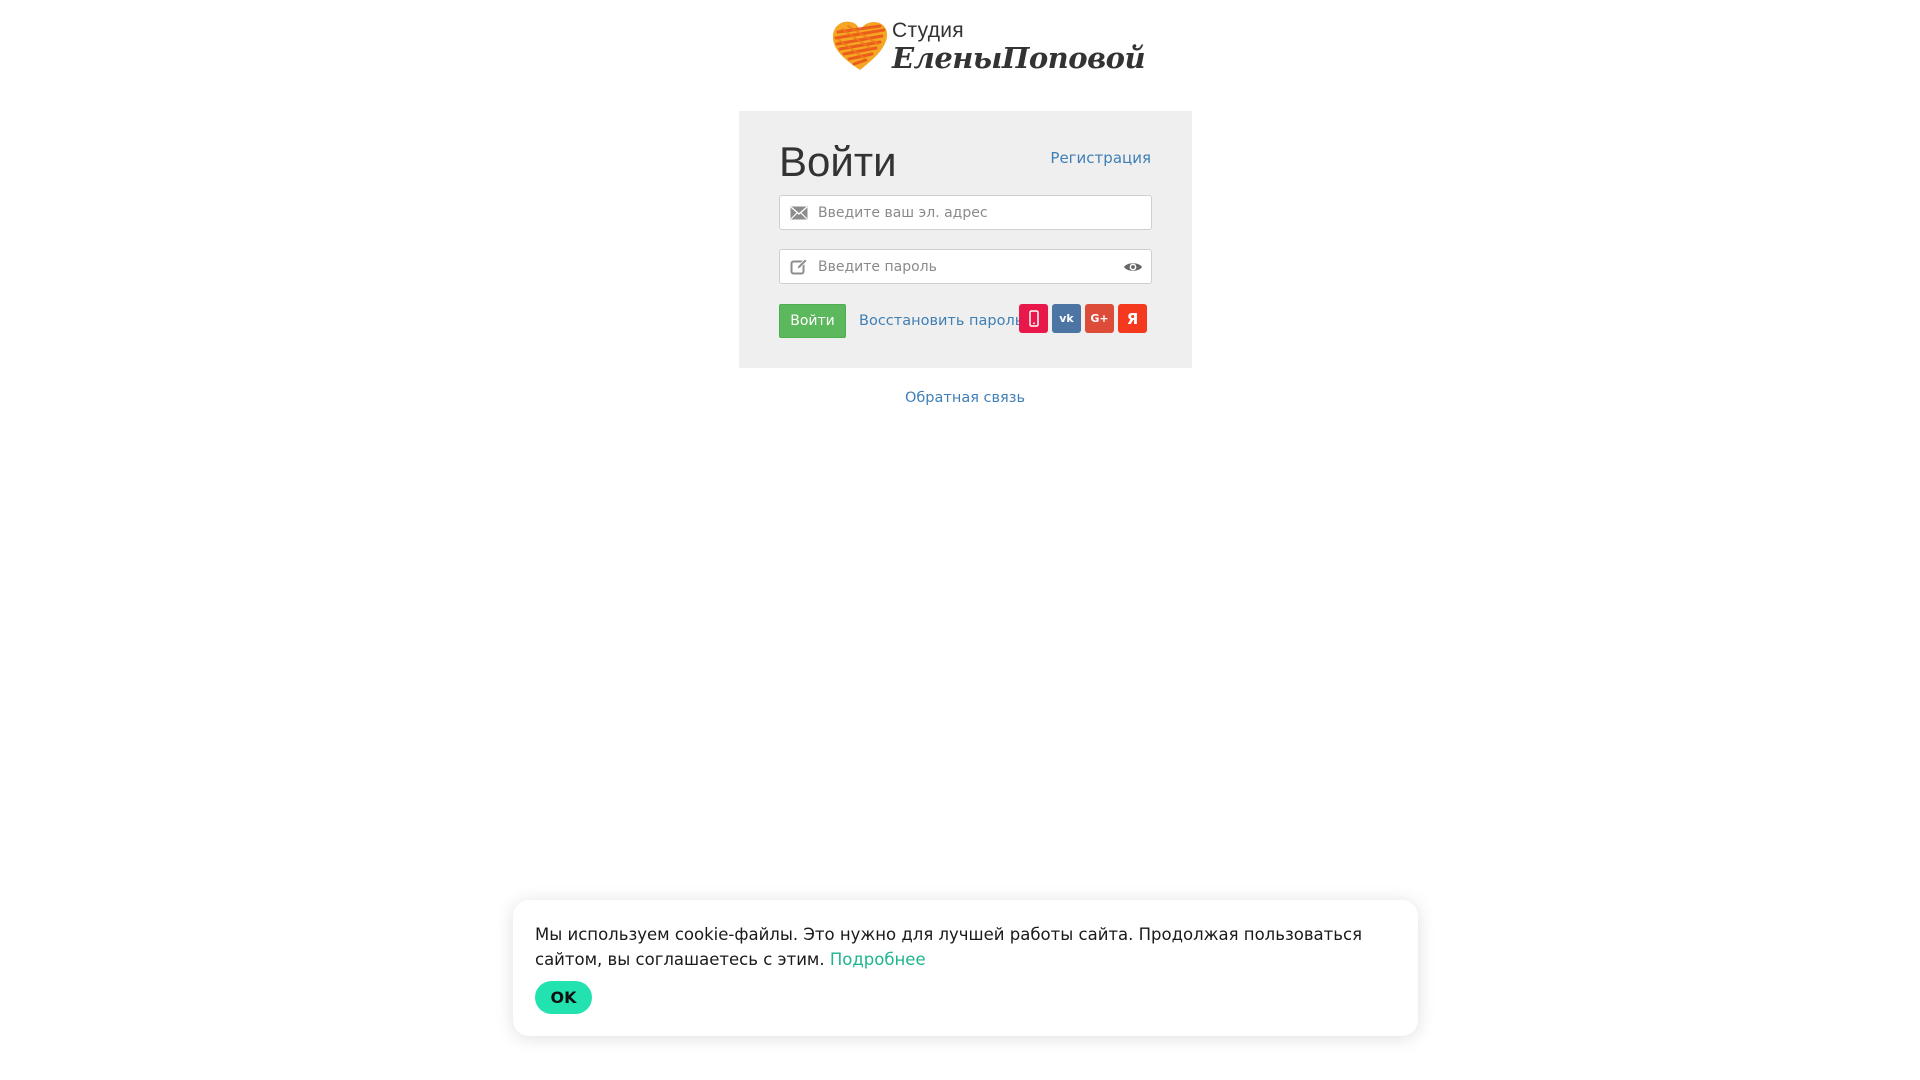 The width and height of the screenshot is (1920, 1080). Describe the element at coordinates (941, 321) in the screenshot. I see `restore-password-link: Восстановить пароль` at that location.